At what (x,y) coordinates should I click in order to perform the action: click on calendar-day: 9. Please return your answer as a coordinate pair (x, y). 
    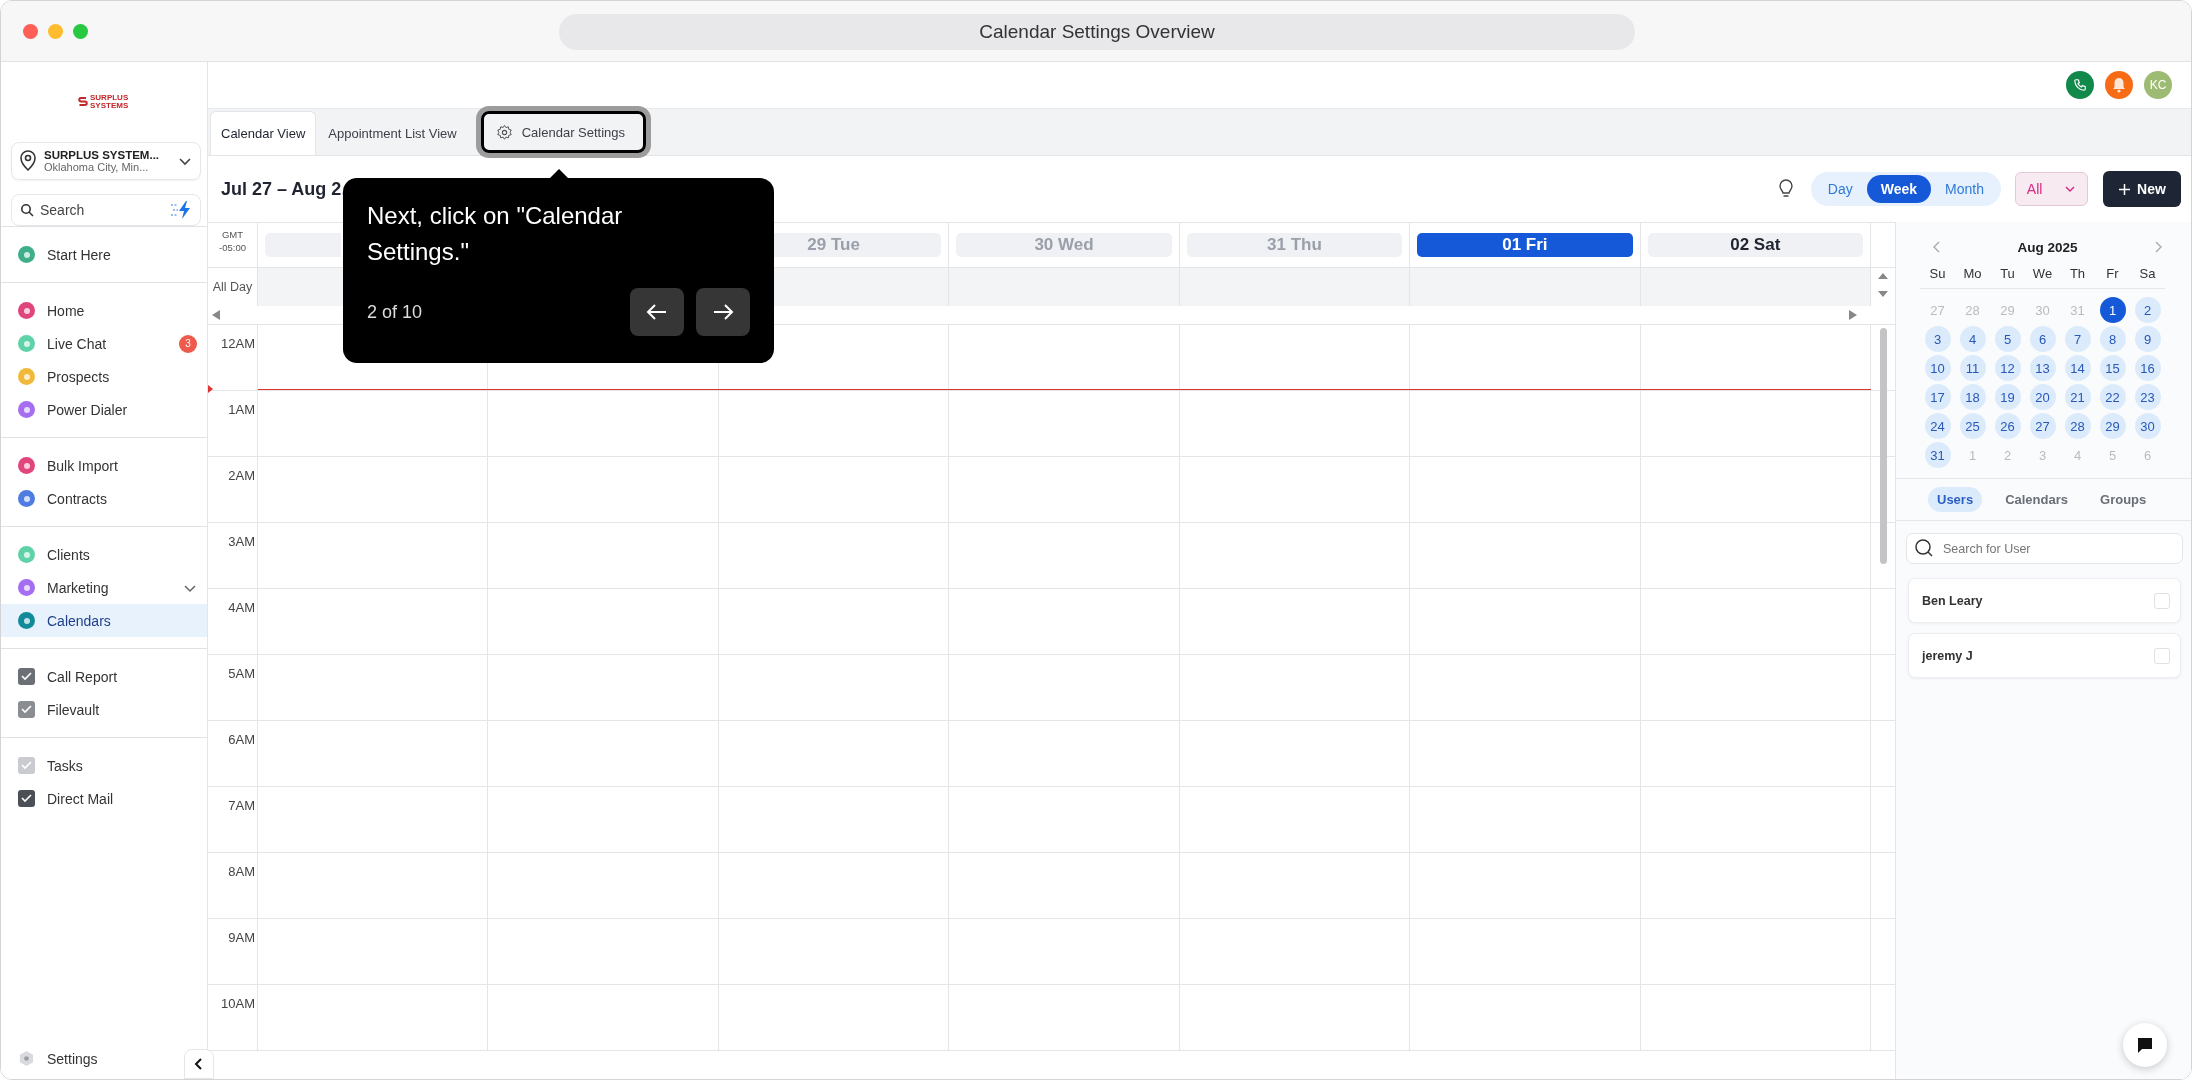
    Looking at the image, I should click on (2147, 339).